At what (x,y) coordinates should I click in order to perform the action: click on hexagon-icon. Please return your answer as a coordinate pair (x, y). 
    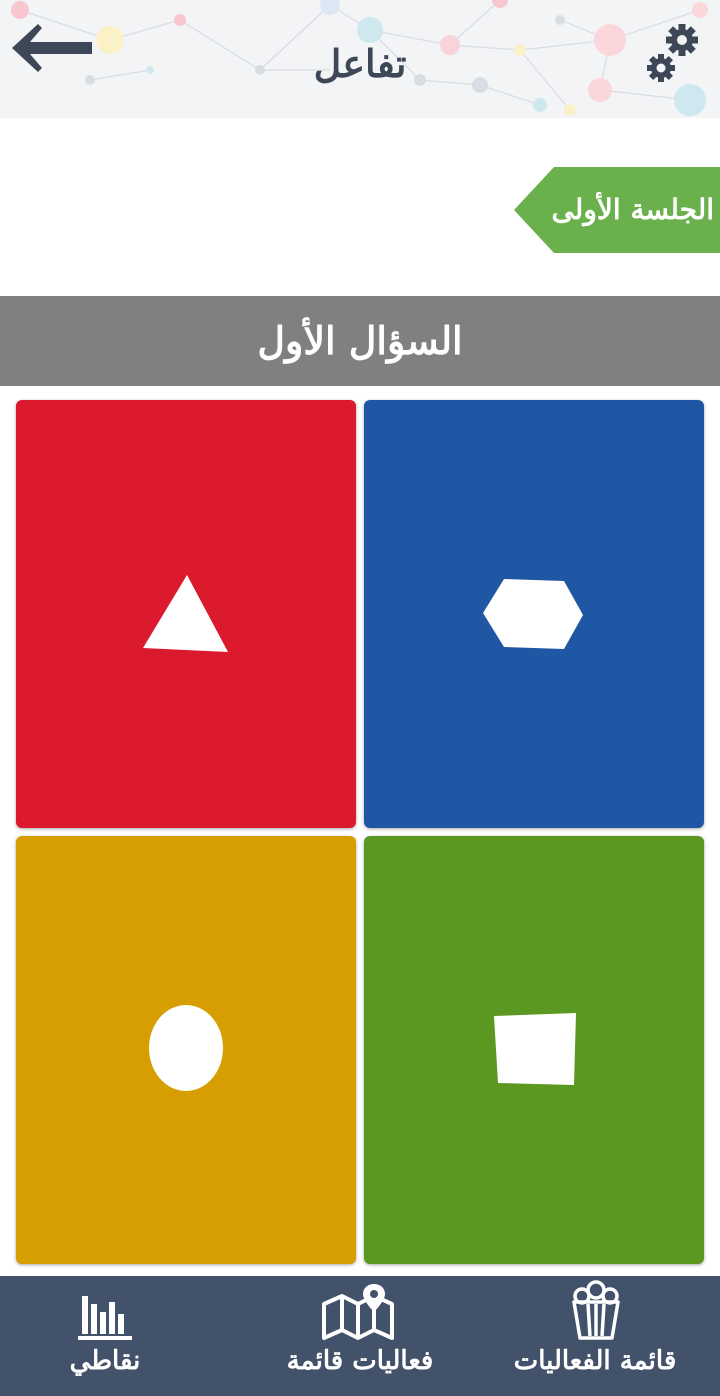
    Looking at the image, I should click on (533, 614).